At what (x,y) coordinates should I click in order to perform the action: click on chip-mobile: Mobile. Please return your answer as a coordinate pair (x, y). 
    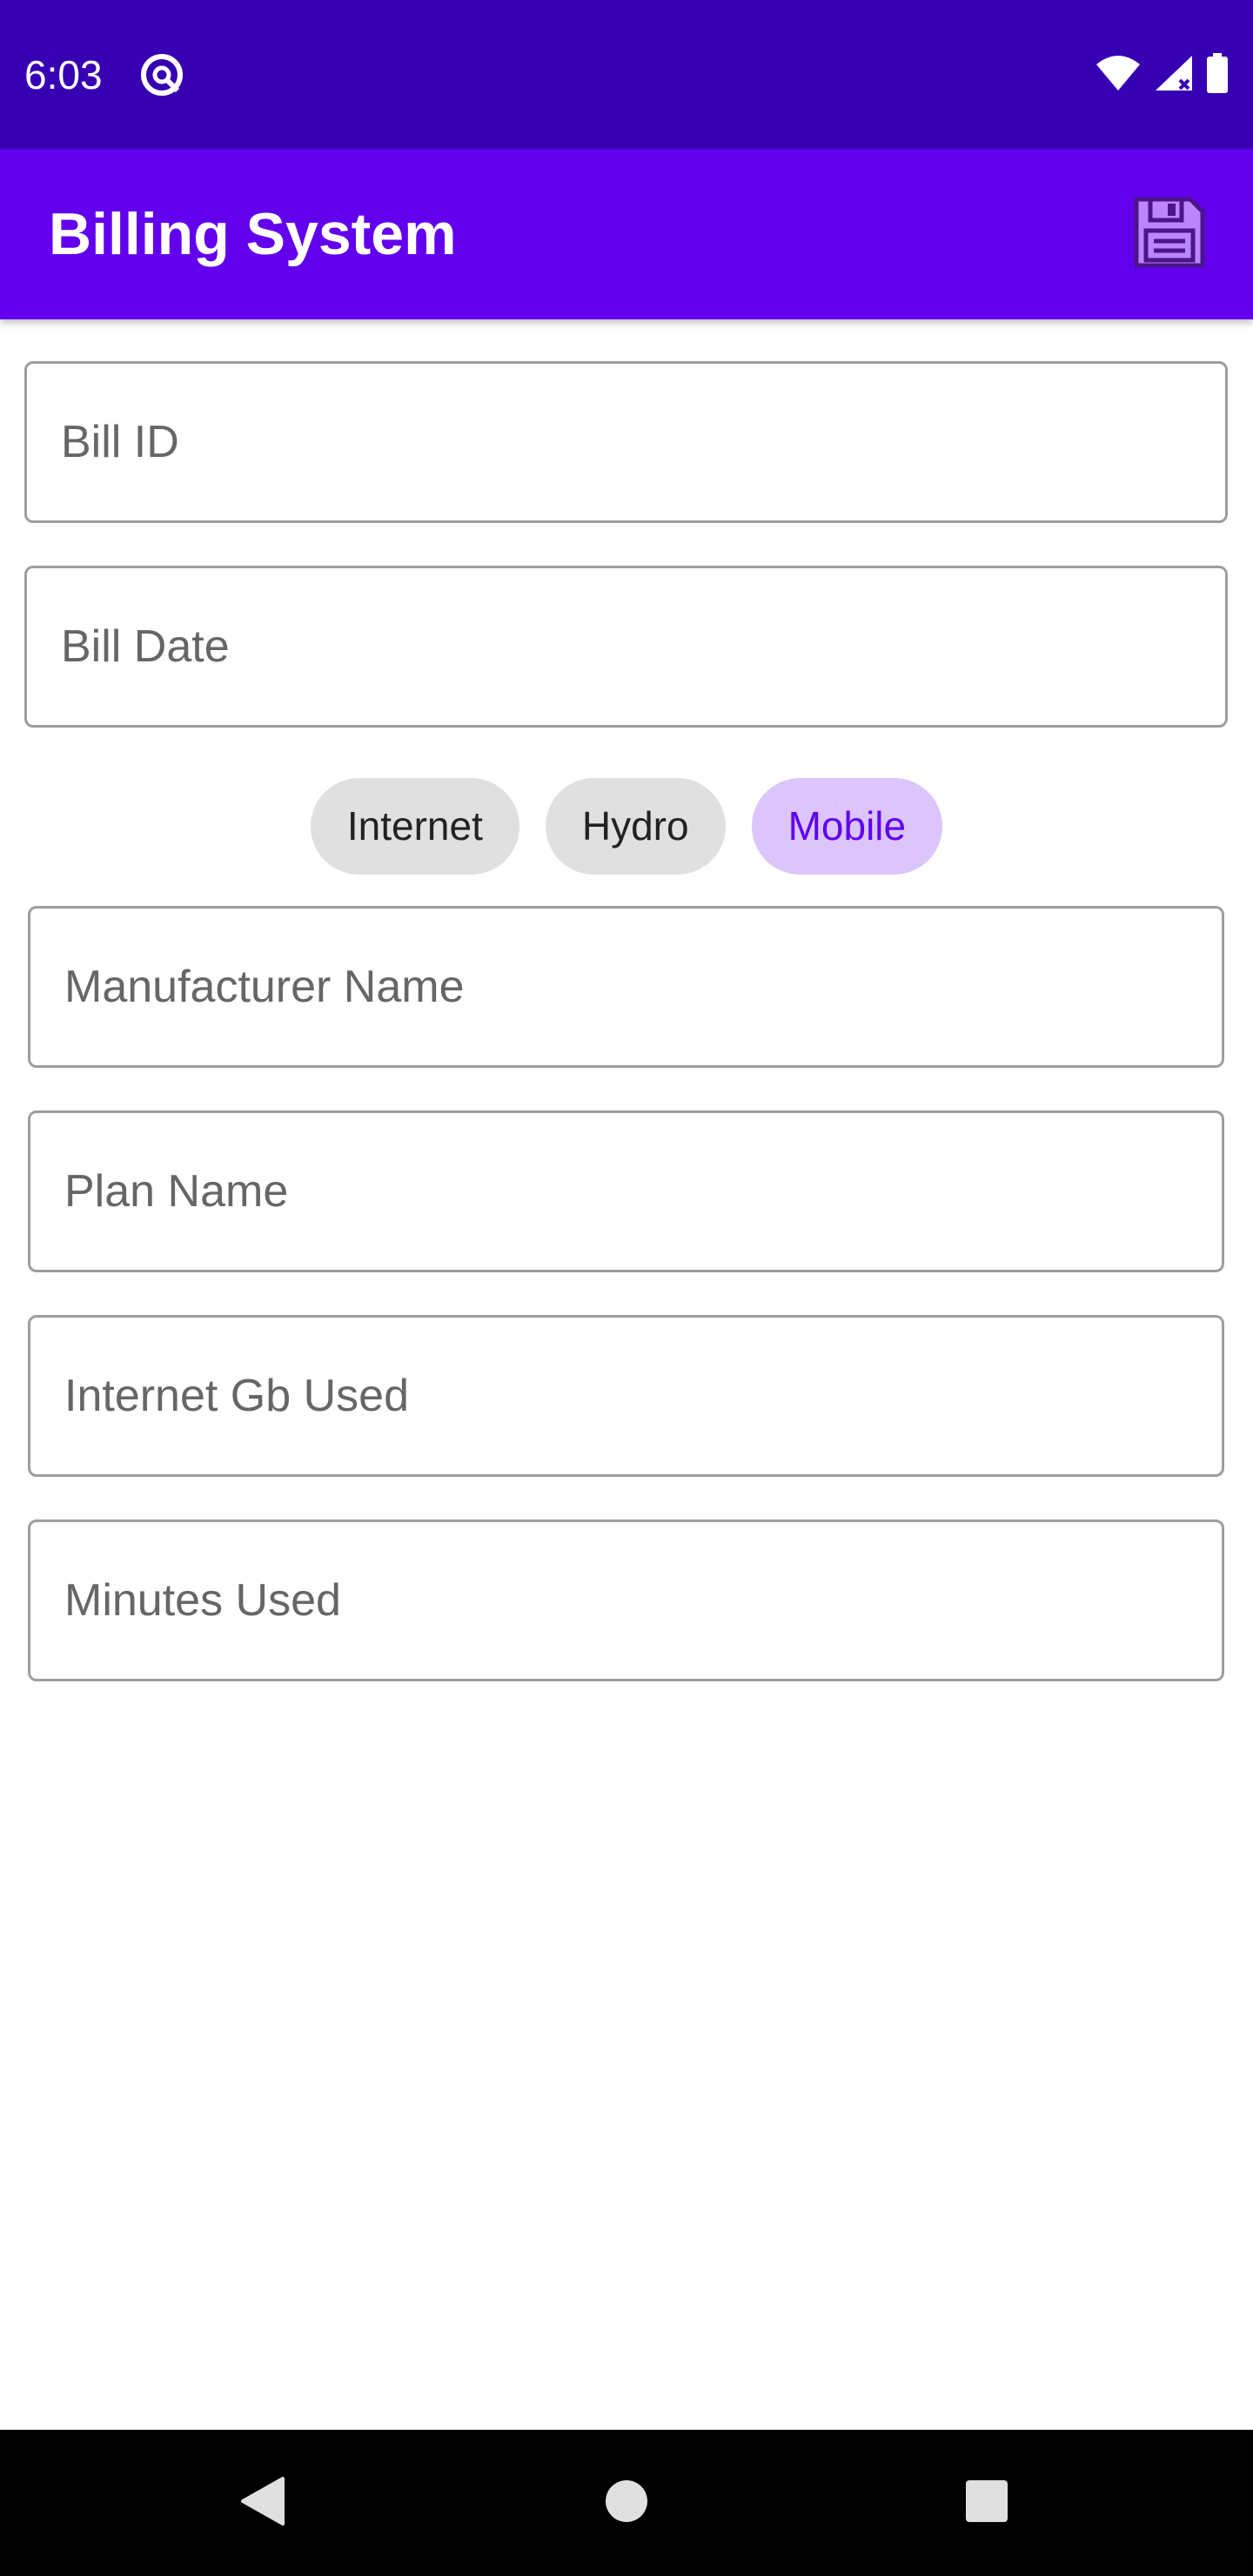
    Looking at the image, I should click on (847, 826).